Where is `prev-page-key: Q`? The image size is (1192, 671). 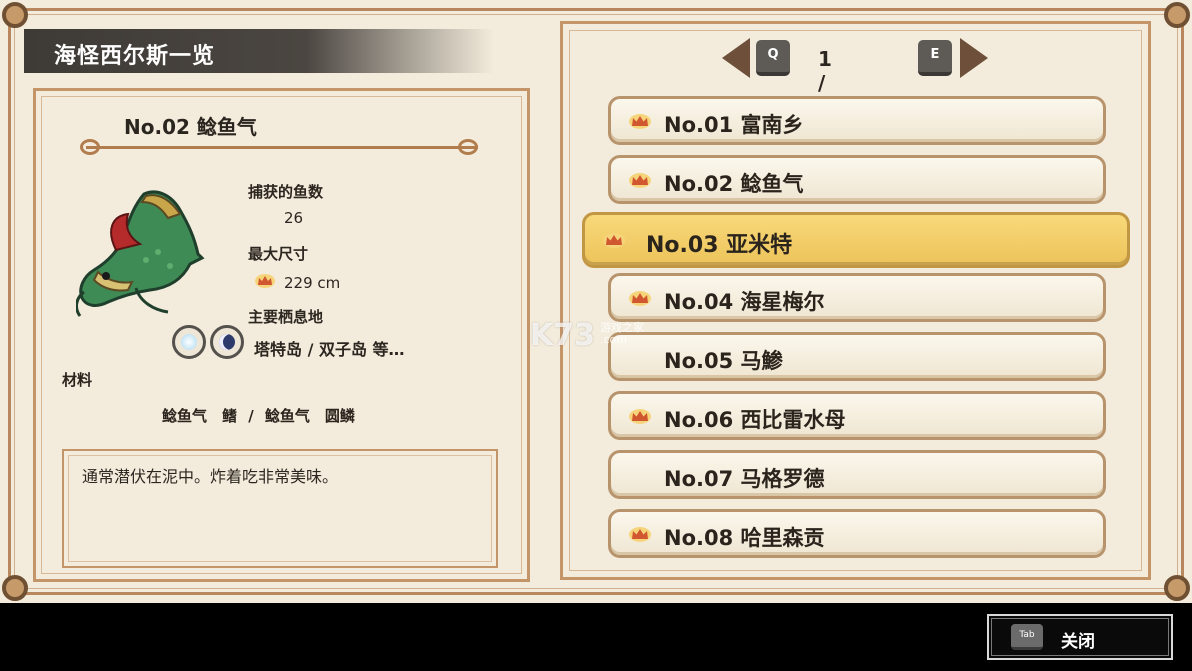
prev-page-key: Q is located at coordinates (773, 58).